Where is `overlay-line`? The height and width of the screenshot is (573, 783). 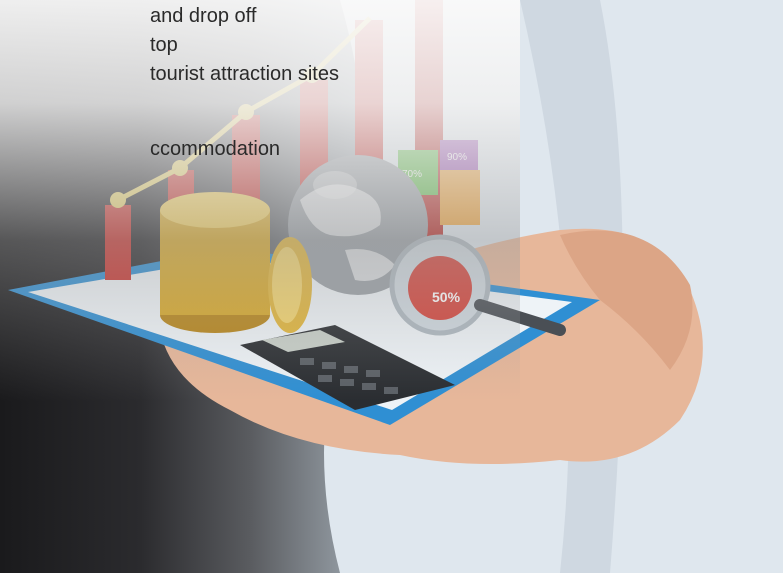
overlay-line is located at coordinates (169, 103).